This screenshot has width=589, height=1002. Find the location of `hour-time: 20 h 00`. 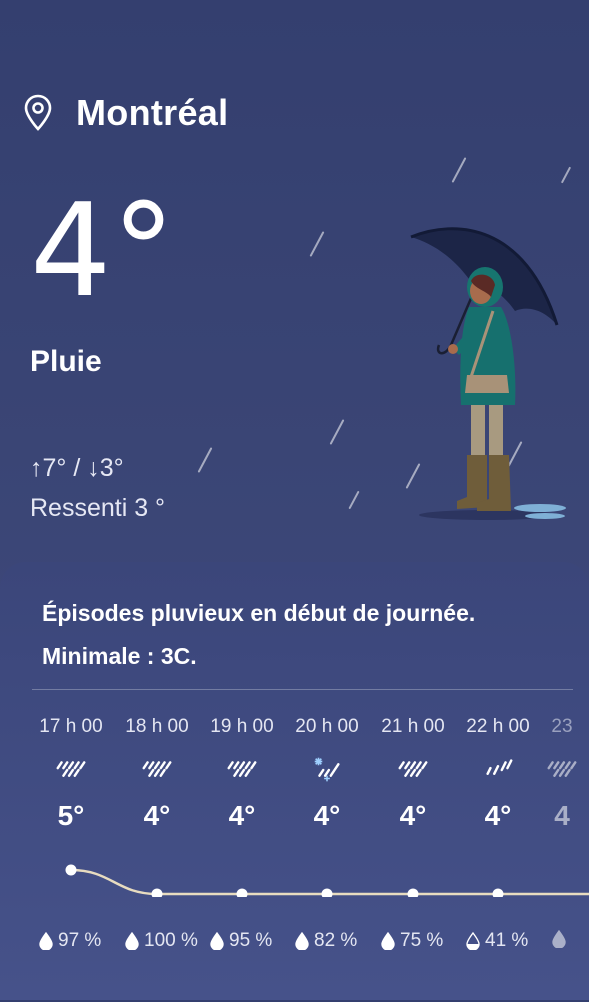

hour-time: 20 h 00 is located at coordinates (327, 726).